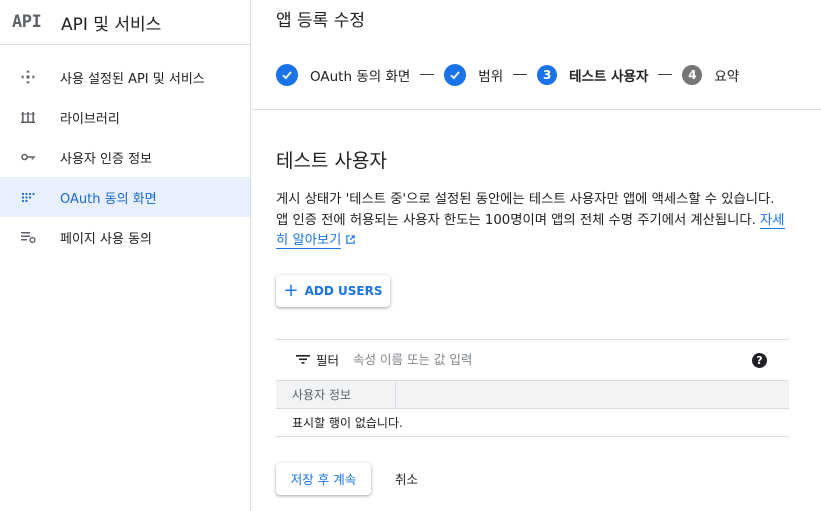 The image size is (821, 511). What do you see at coordinates (536, 20) in the screenshot?
I see `main-header: 앱 등록 수정` at bounding box center [536, 20].